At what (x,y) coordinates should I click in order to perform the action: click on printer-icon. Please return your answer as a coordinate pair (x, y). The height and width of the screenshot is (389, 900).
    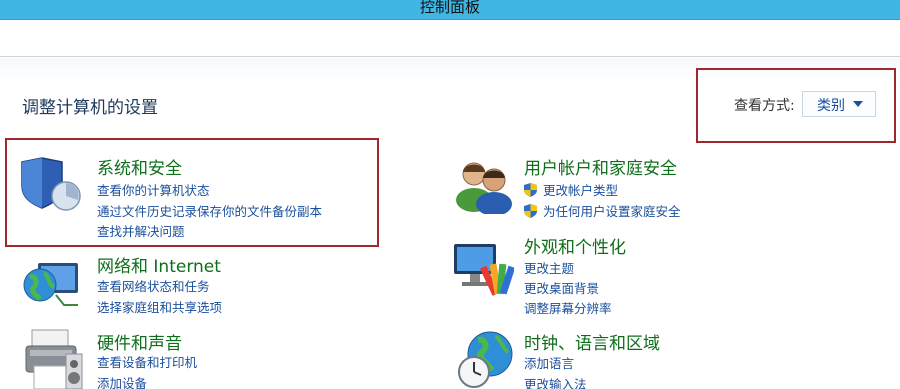
    Looking at the image, I should click on (53, 357).